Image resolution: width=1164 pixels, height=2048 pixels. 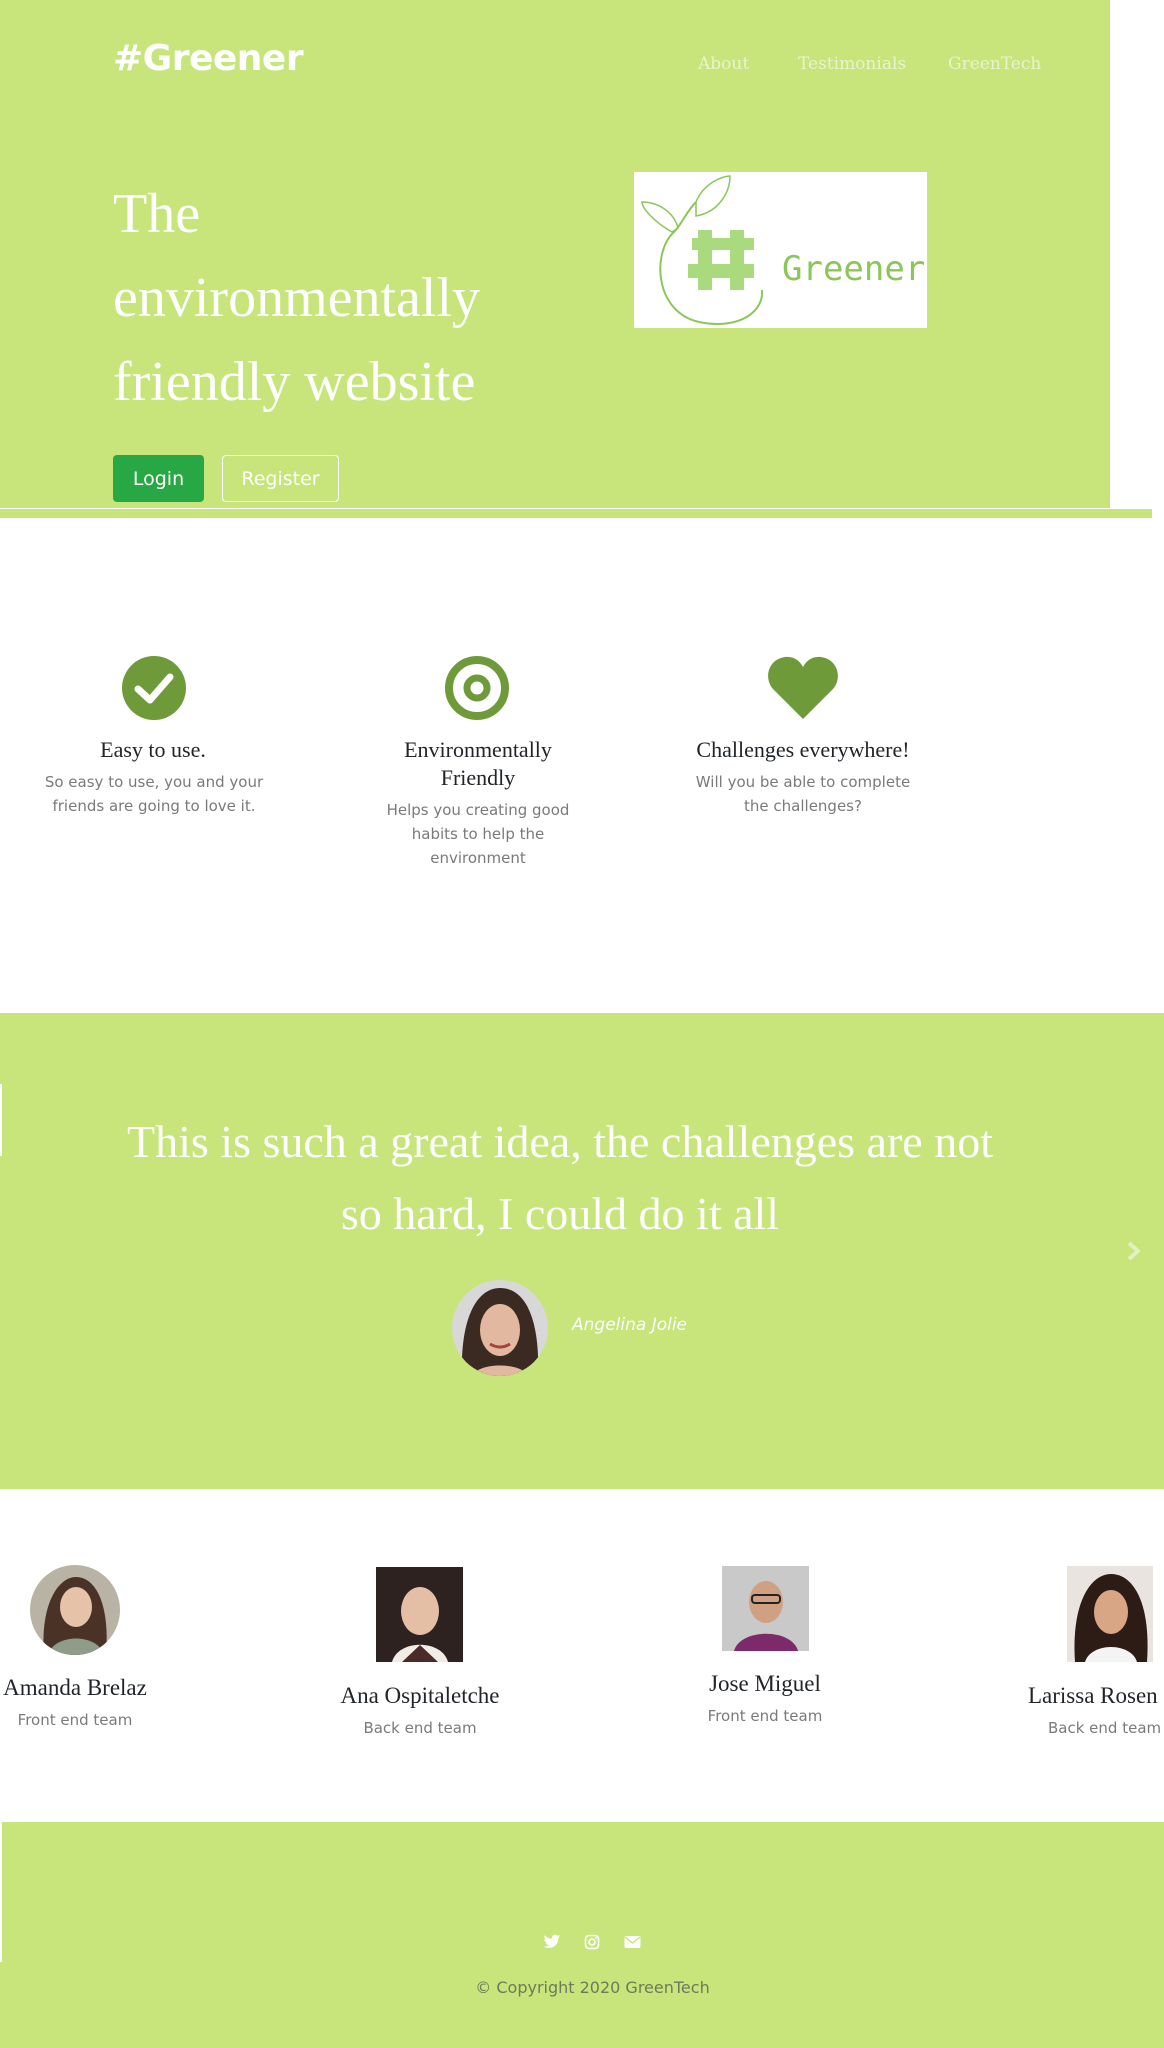 I want to click on nav-about: About, so click(x=723, y=64).